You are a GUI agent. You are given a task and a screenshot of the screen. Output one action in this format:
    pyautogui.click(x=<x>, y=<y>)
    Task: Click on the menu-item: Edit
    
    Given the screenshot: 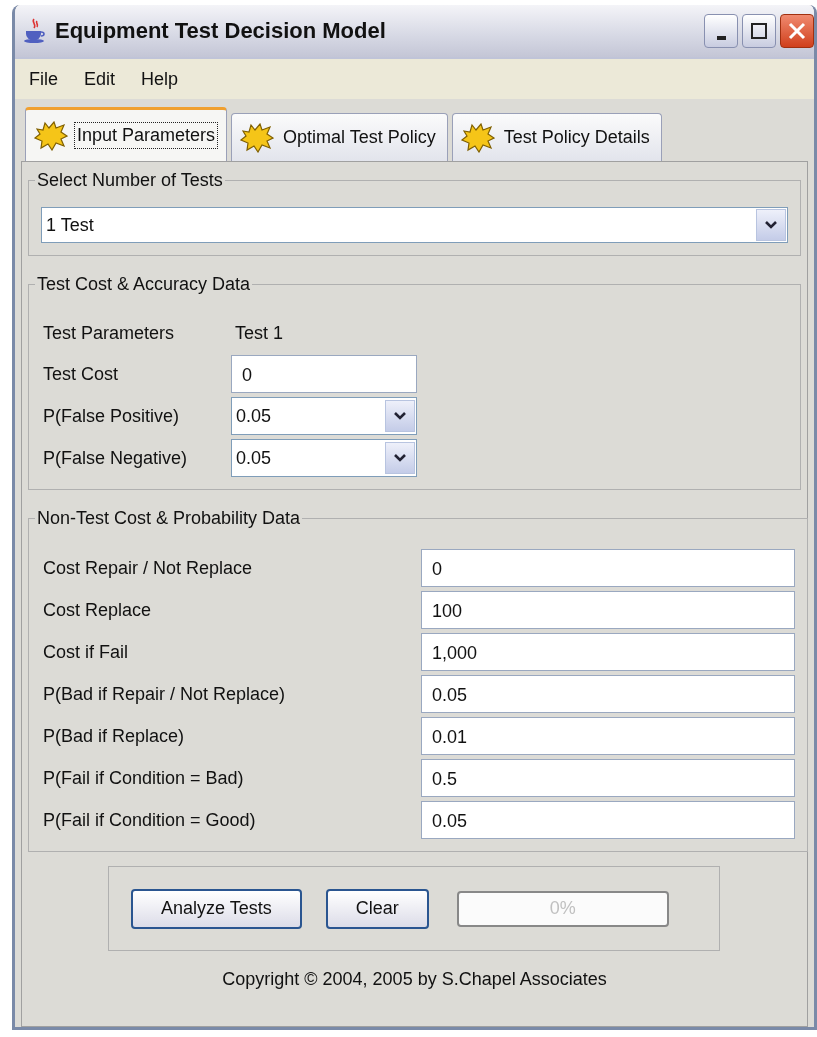 What is the action you would take?
    pyautogui.click(x=113, y=79)
    